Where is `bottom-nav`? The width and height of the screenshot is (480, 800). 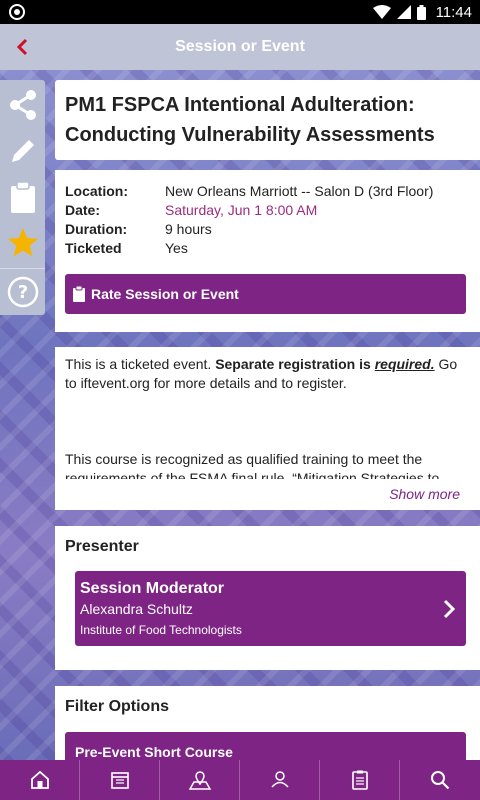
bottom-nav is located at coordinates (240, 780).